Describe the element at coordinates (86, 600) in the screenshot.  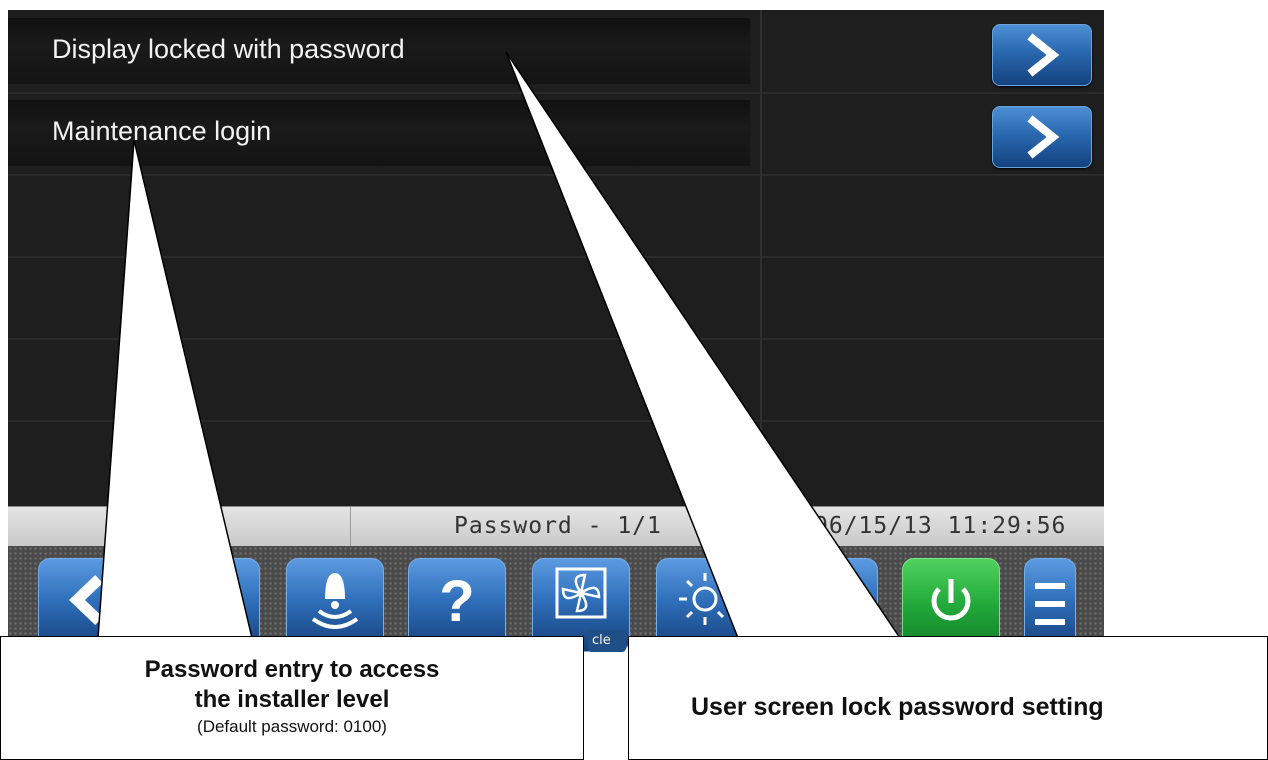
I see `back-icon` at that location.